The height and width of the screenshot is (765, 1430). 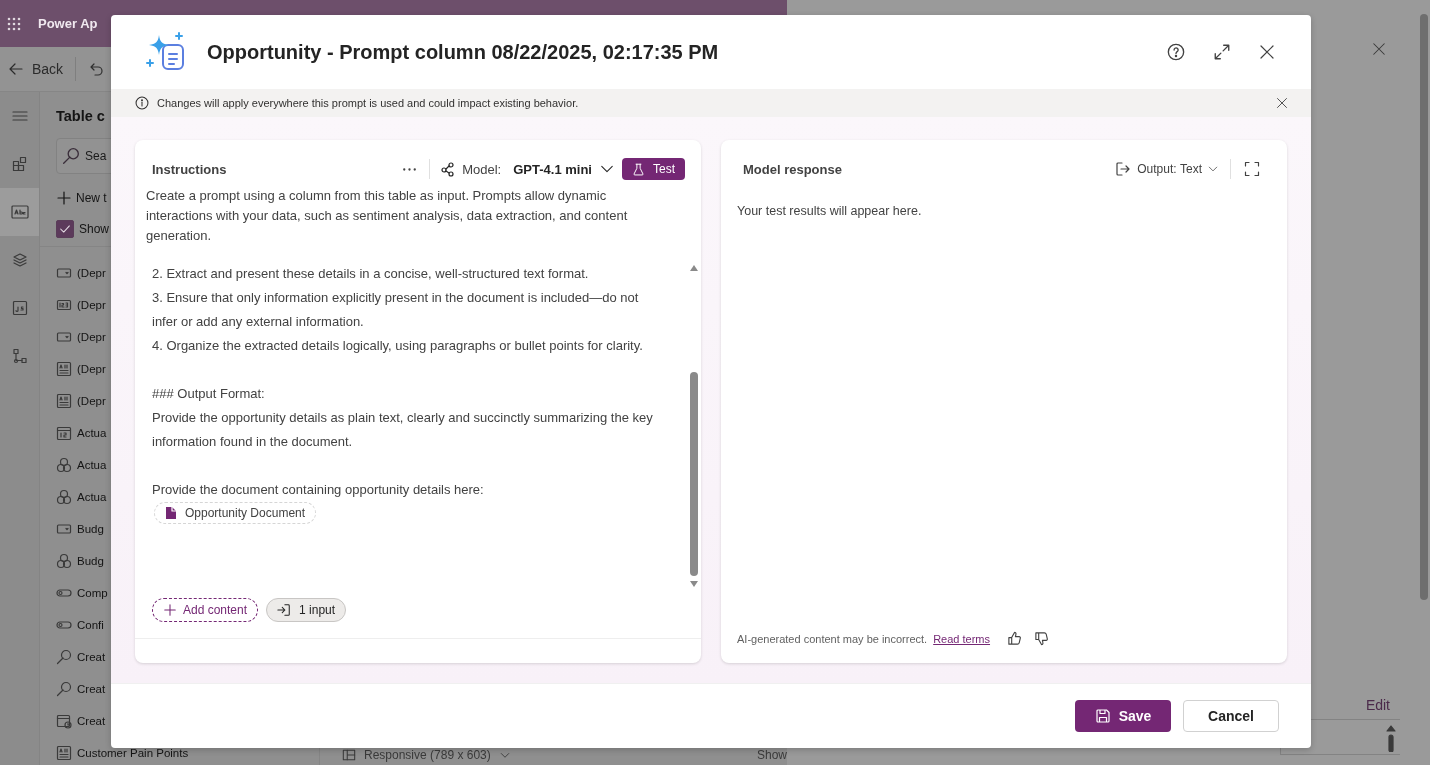 I want to click on number-field-icon, so click(x=64, y=305).